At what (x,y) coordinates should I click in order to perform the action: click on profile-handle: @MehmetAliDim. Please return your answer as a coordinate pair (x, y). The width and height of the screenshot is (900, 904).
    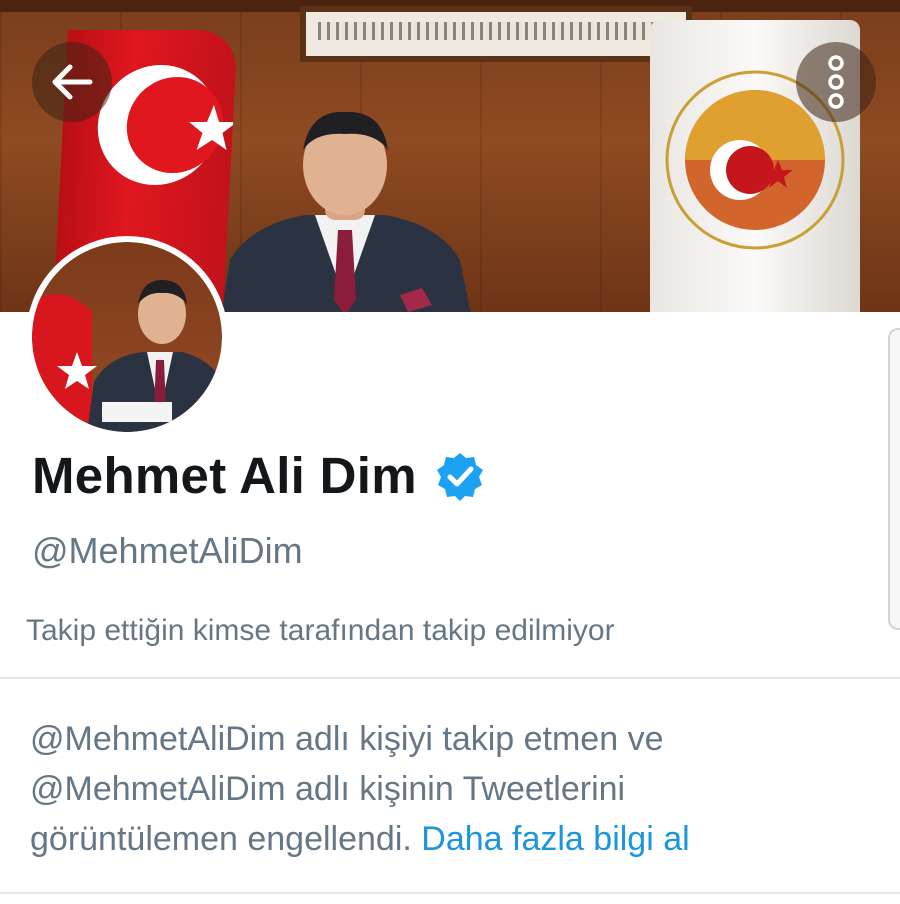
    Looking at the image, I should click on (167, 550).